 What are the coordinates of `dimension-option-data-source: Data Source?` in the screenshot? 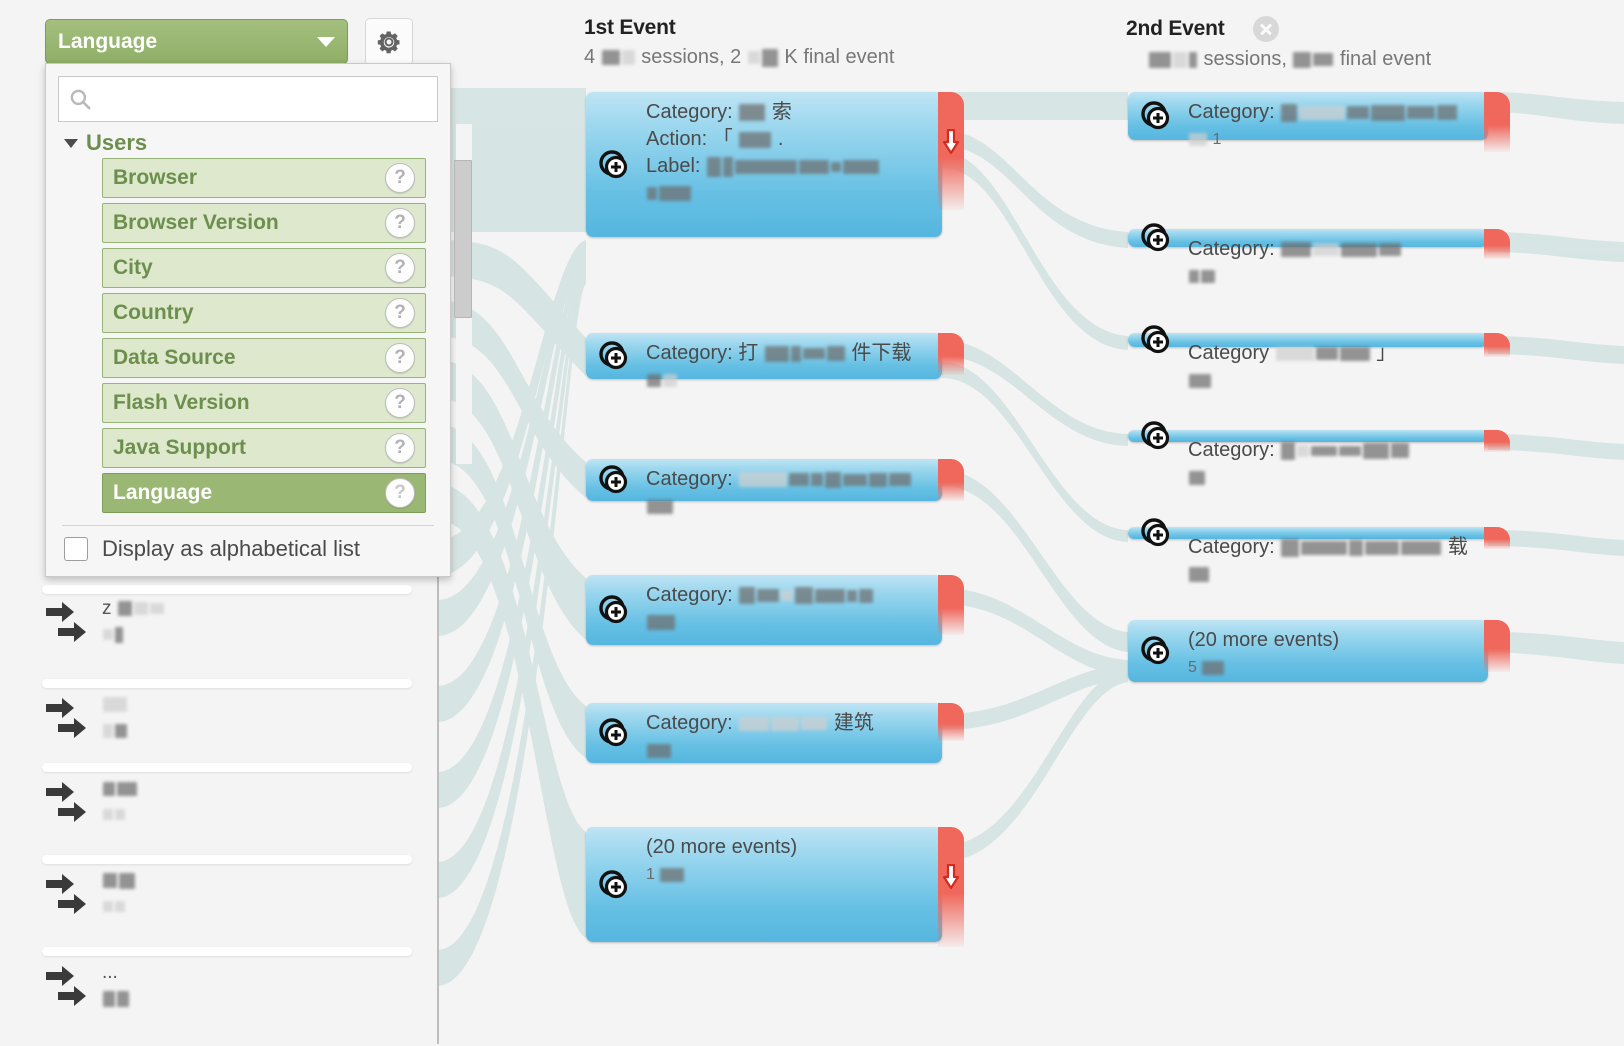 It's located at (264, 358).